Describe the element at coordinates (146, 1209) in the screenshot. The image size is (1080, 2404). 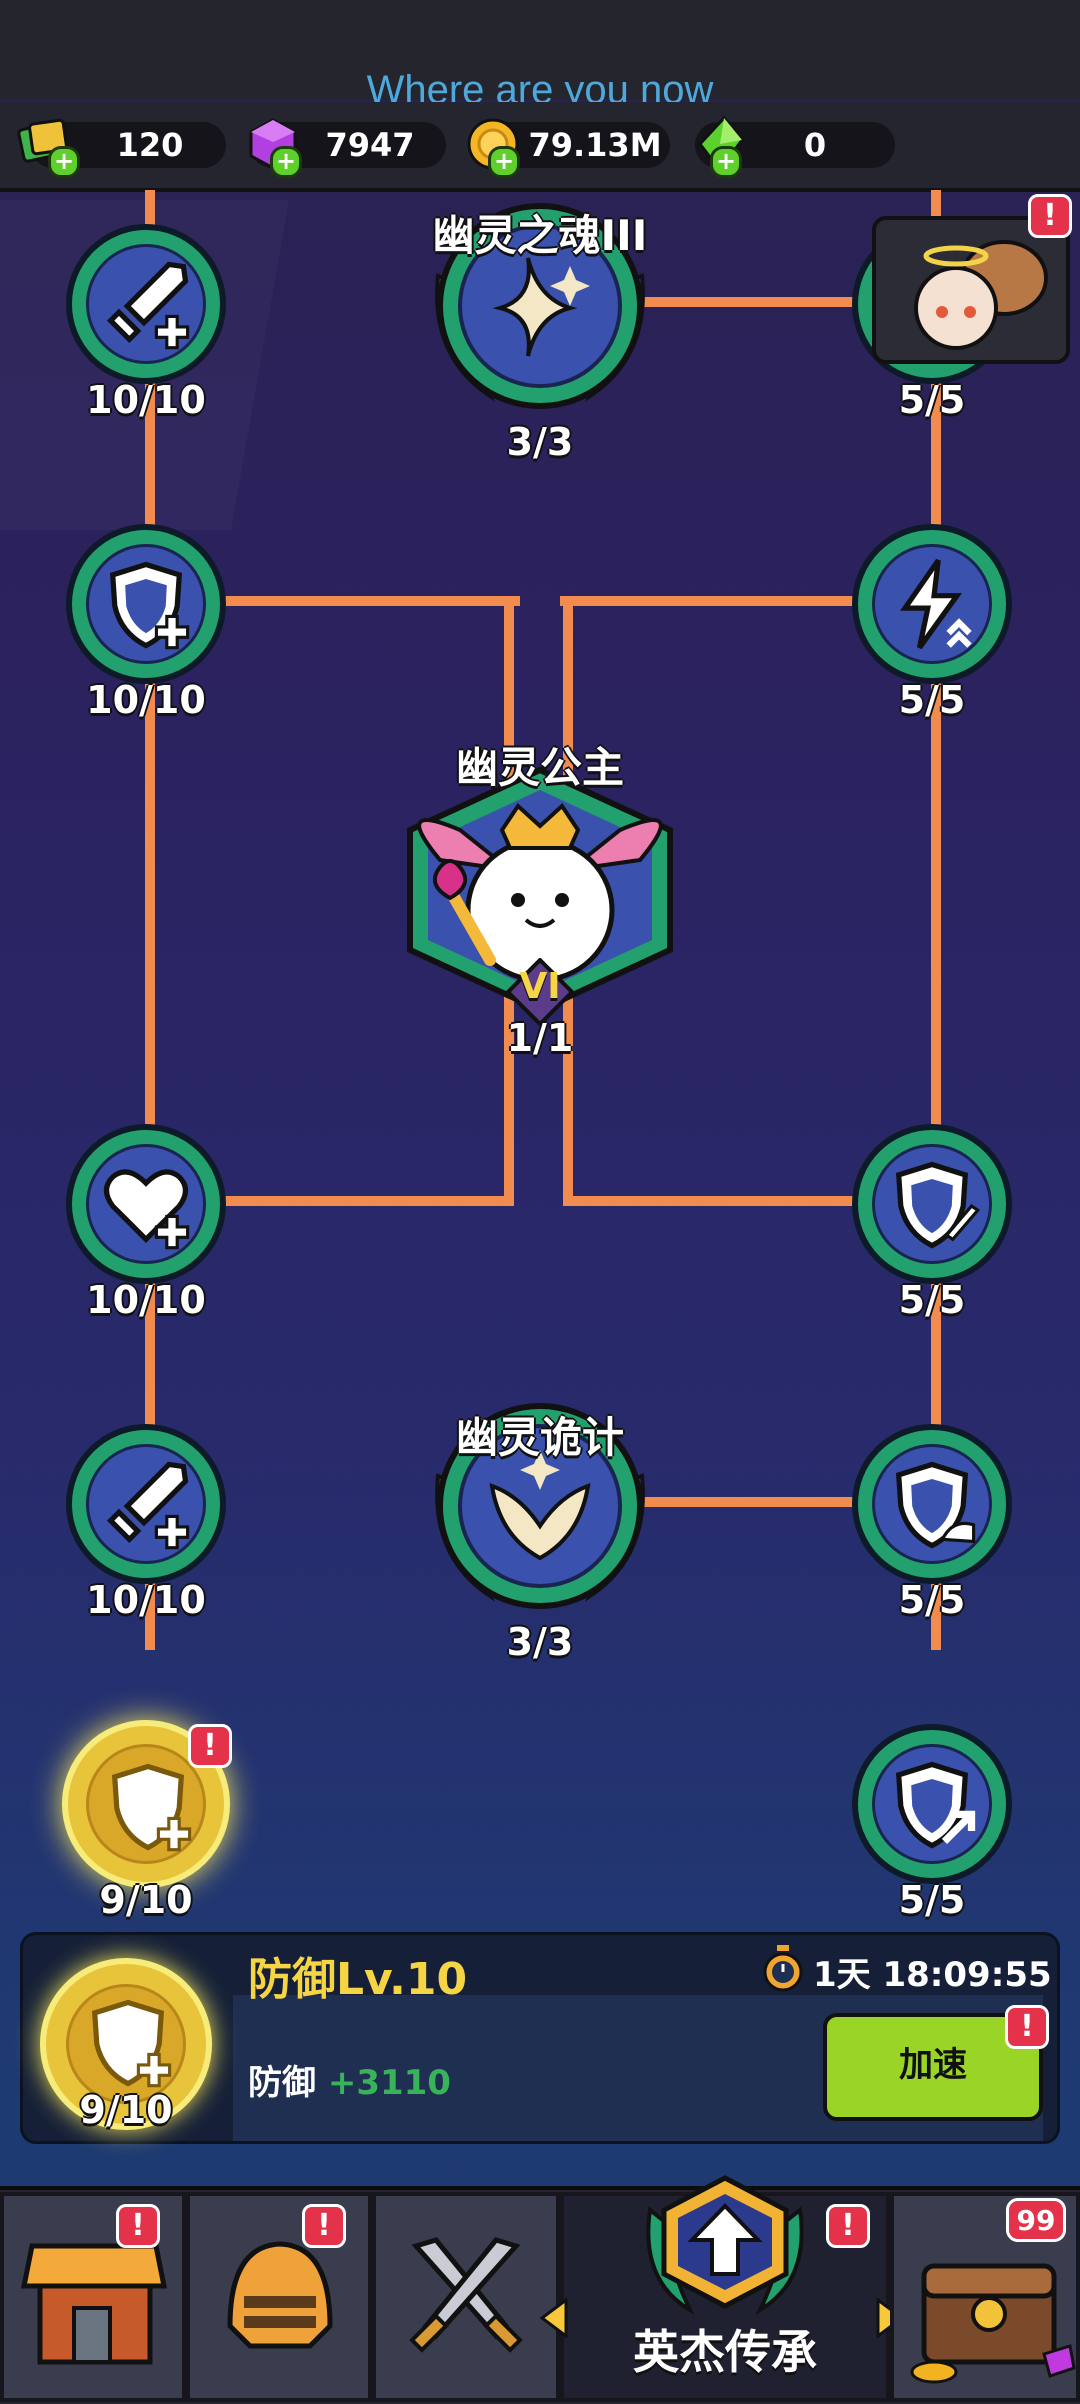
I see `heart-plus-icon` at that location.